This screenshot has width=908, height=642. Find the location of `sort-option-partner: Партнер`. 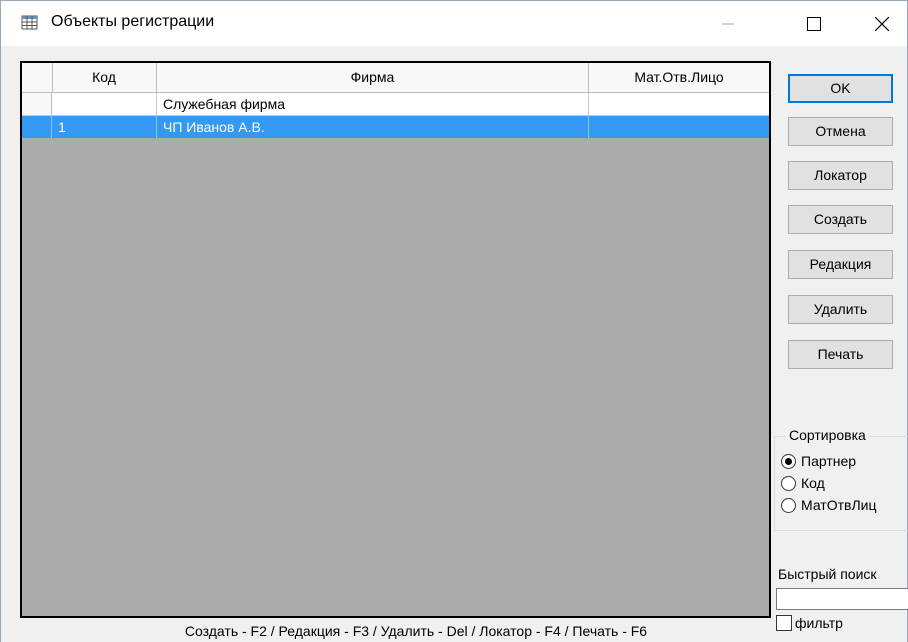

sort-option-partner: Партнер is located at coordinates (818, 461).